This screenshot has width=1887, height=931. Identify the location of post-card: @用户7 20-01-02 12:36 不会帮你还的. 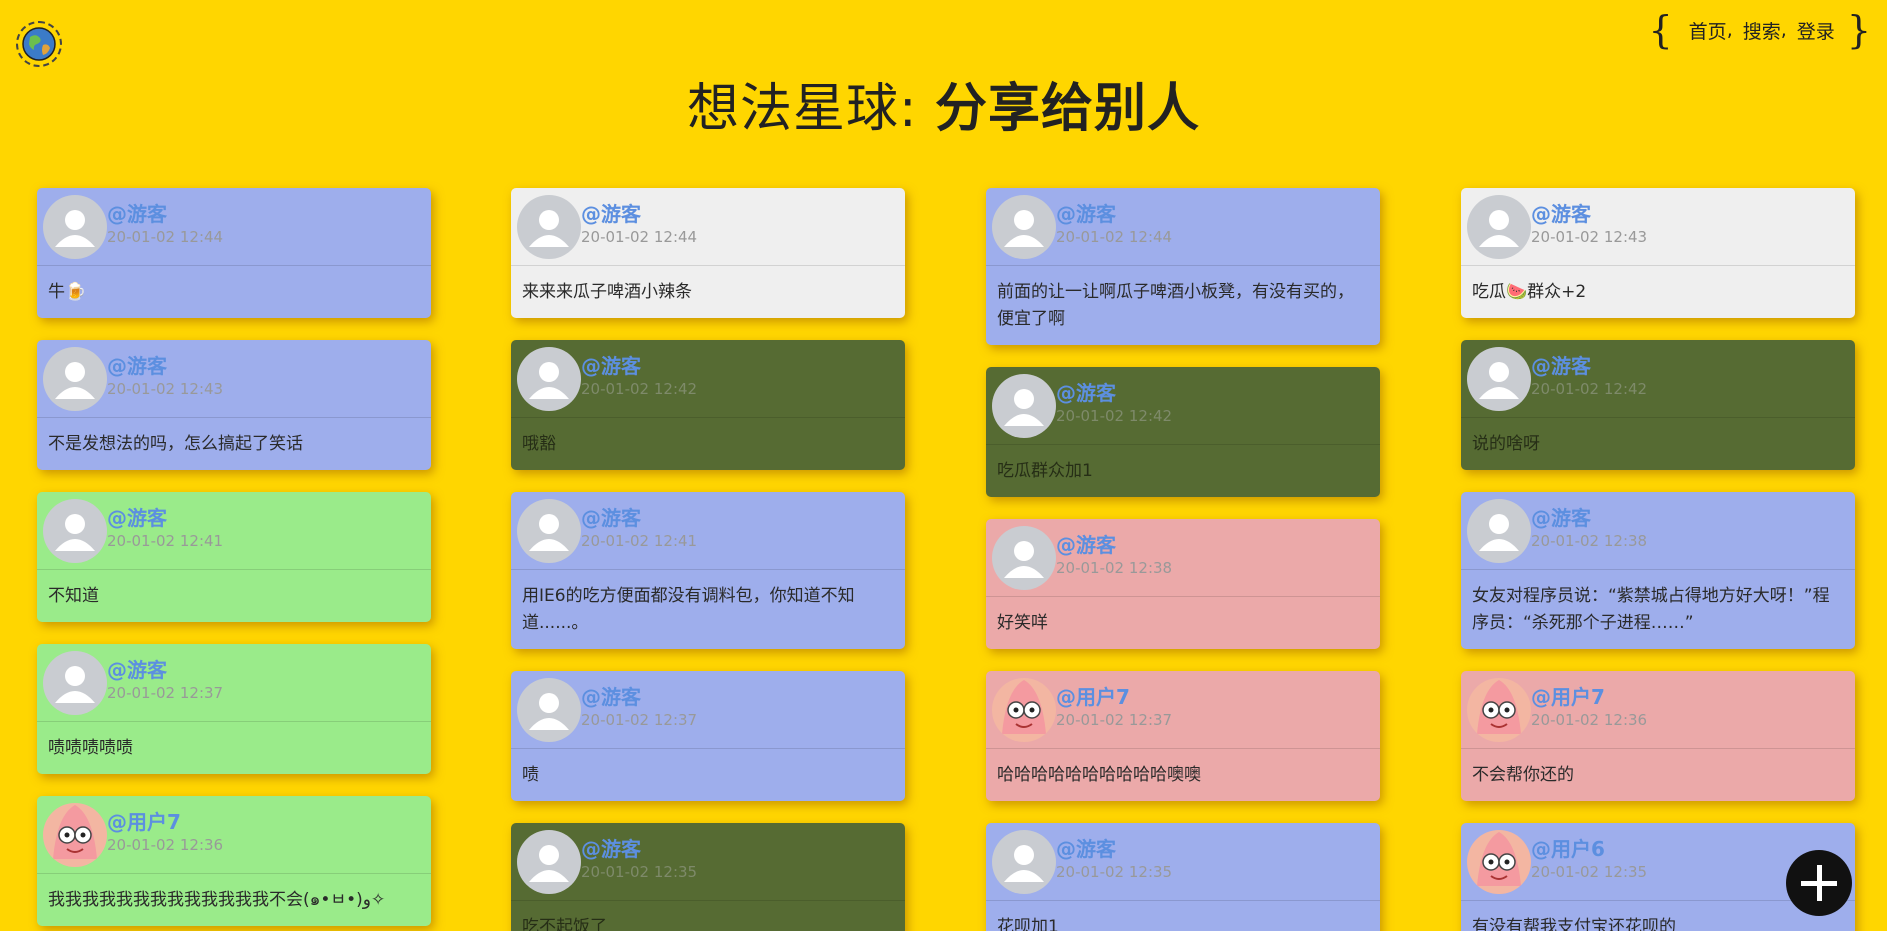
(1658, 736).